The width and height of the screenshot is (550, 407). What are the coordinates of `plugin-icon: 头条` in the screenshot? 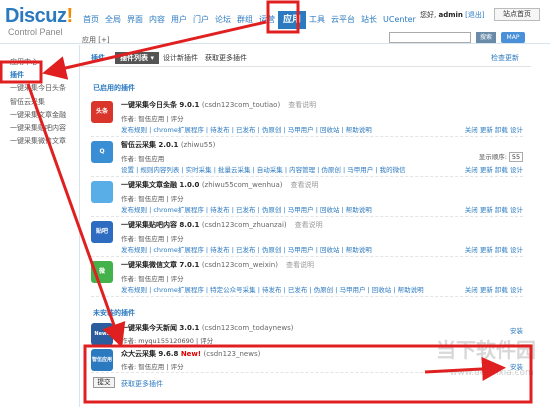 It's located at (102, 112).